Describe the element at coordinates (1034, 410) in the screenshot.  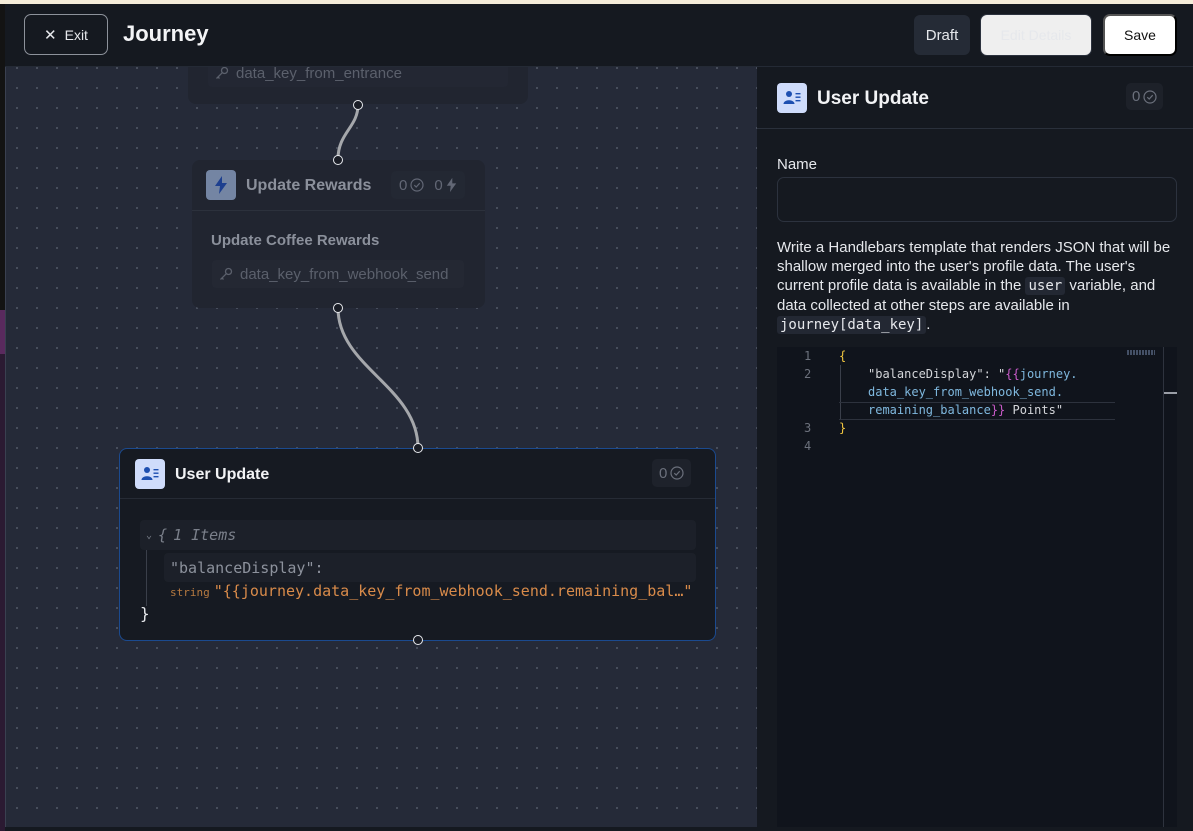
I see `string-token: Points"` at that location.